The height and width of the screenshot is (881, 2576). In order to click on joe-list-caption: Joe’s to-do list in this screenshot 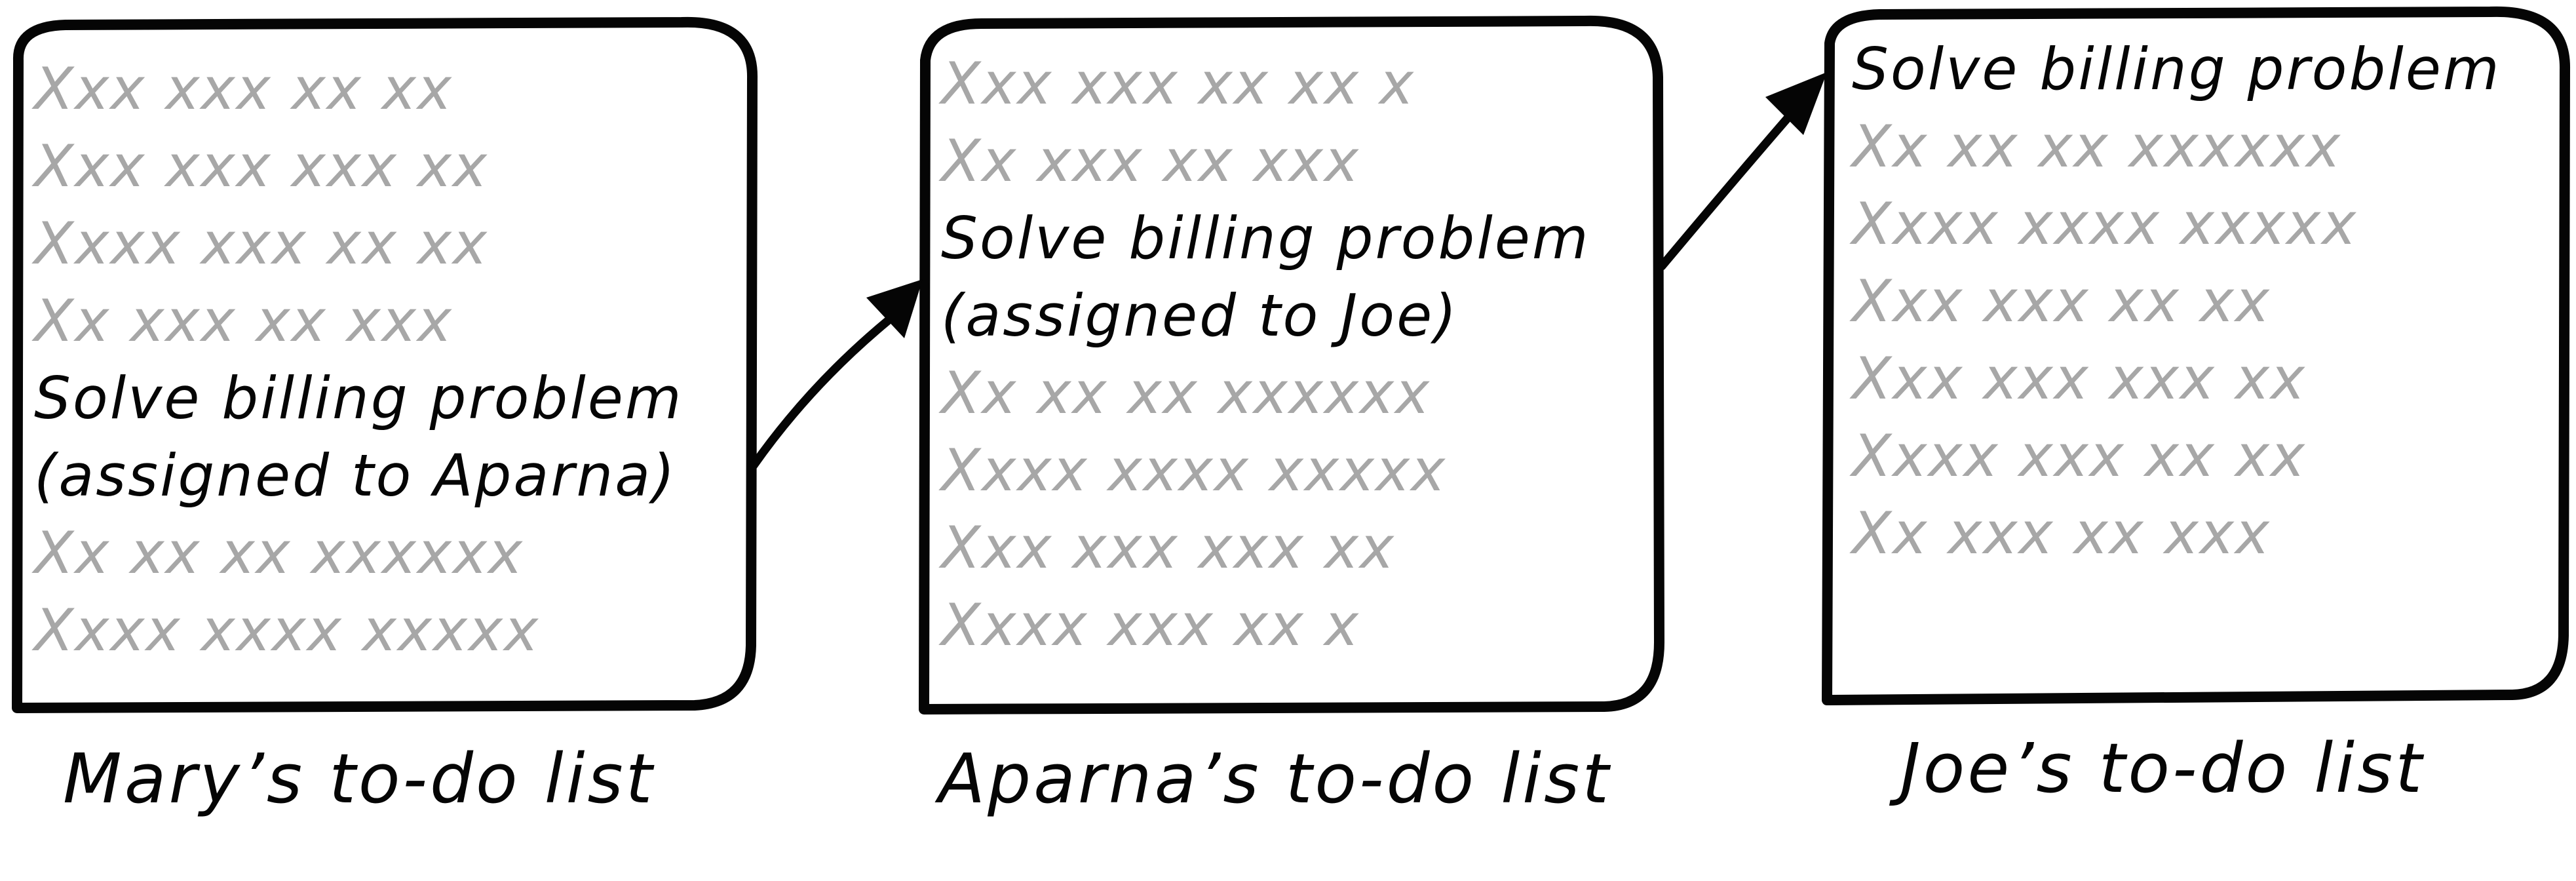, I will do `click(2162, 768)`.